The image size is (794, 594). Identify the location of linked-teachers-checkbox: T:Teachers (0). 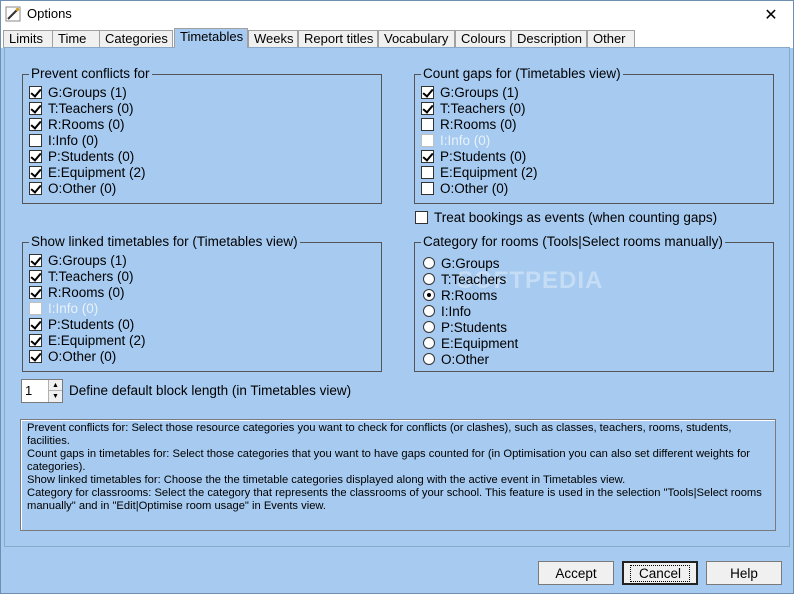
(81, 276).